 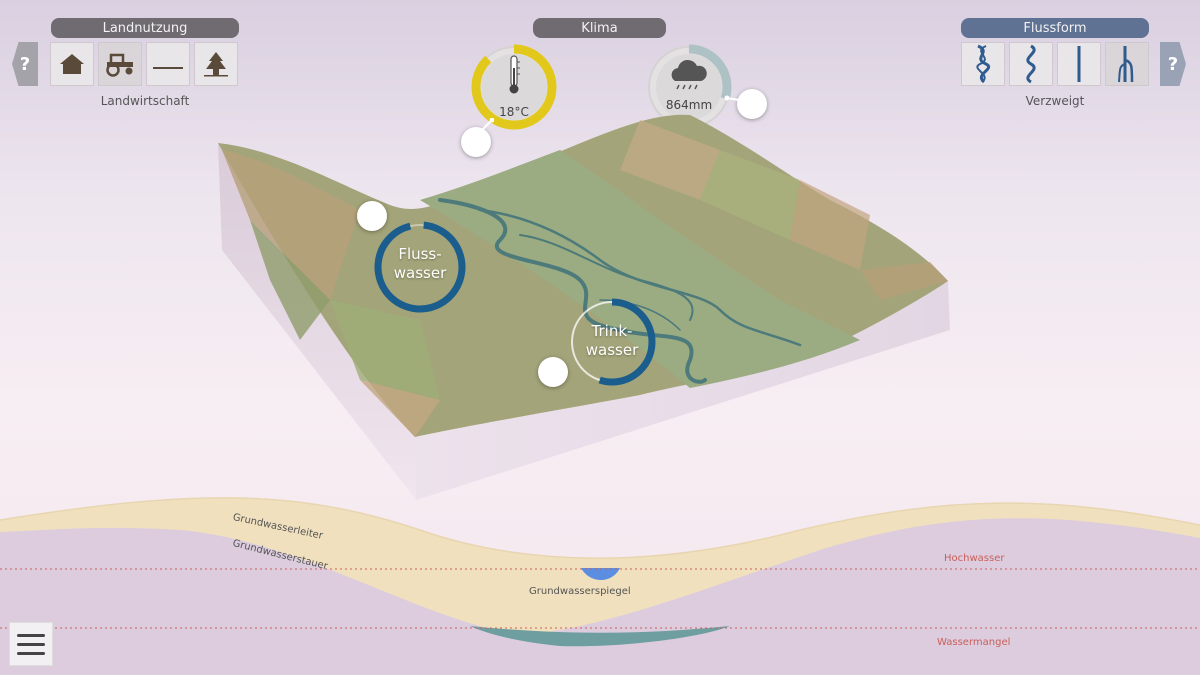 I want to click on drinking-water-label-line1: Trink-, so click(x=612, y=331).